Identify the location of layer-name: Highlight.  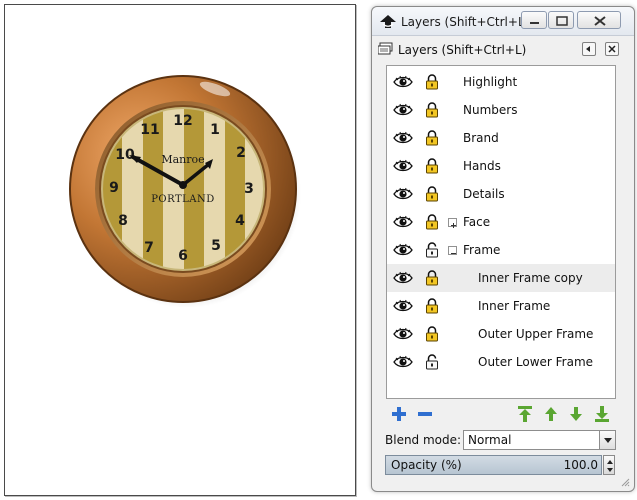
(490, 82).